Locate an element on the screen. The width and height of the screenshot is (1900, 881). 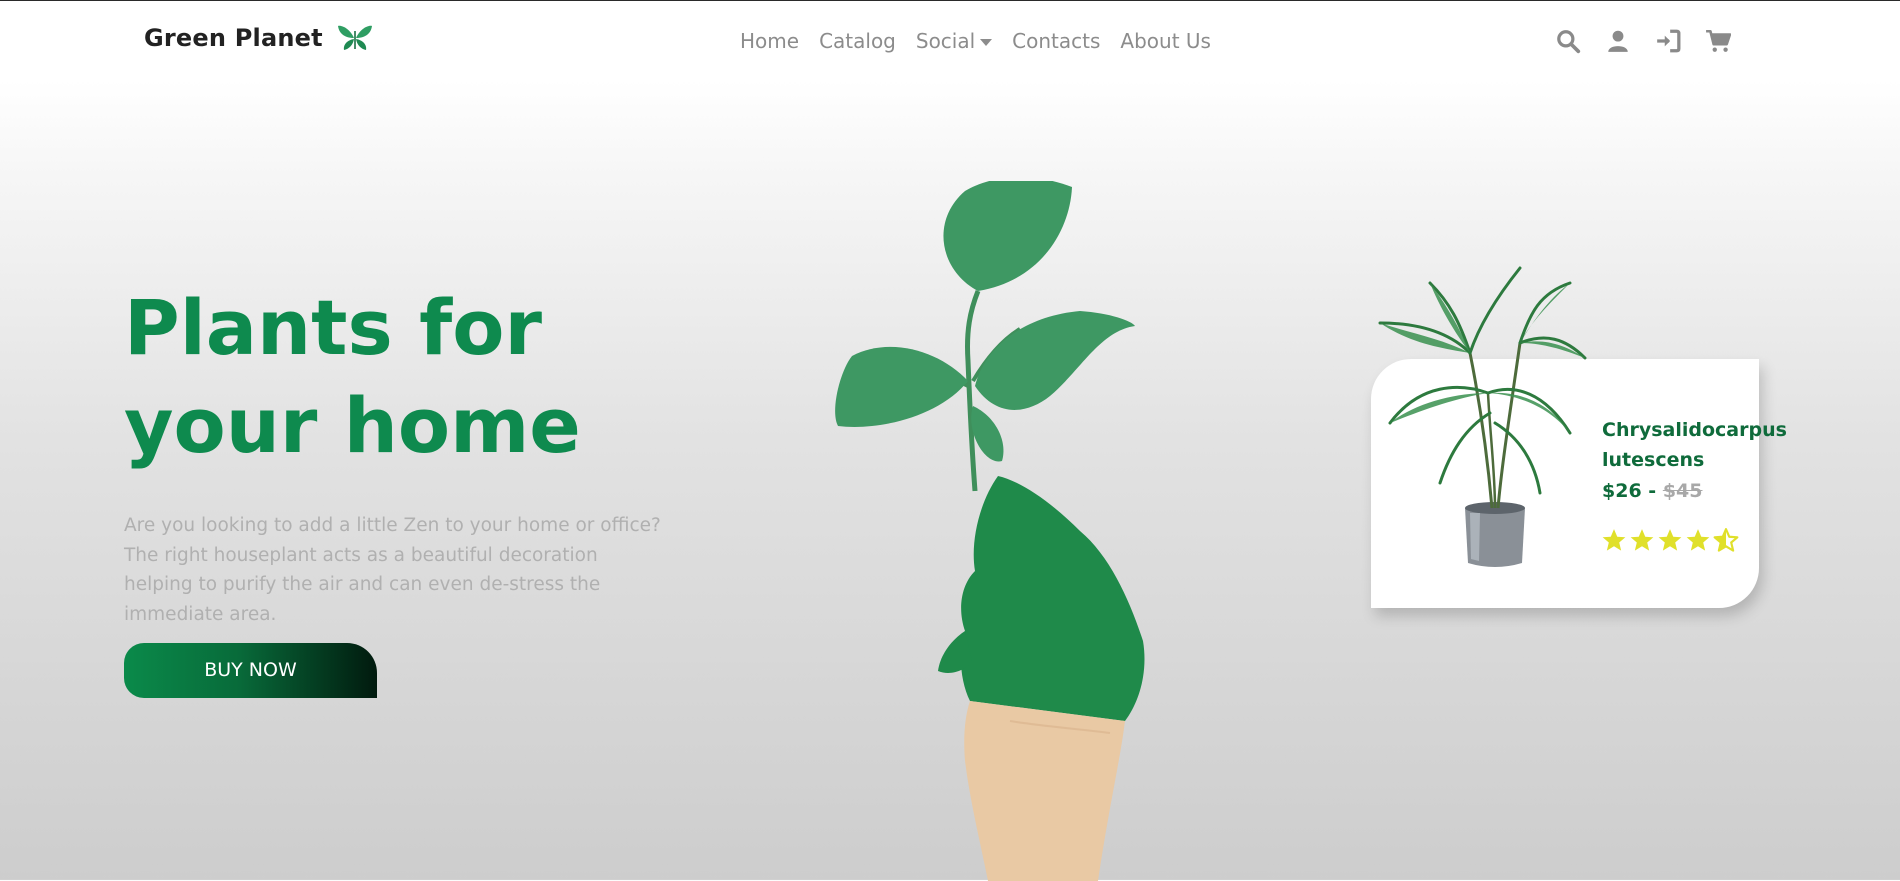
nav-icons is located at coordinates (1655, 41).